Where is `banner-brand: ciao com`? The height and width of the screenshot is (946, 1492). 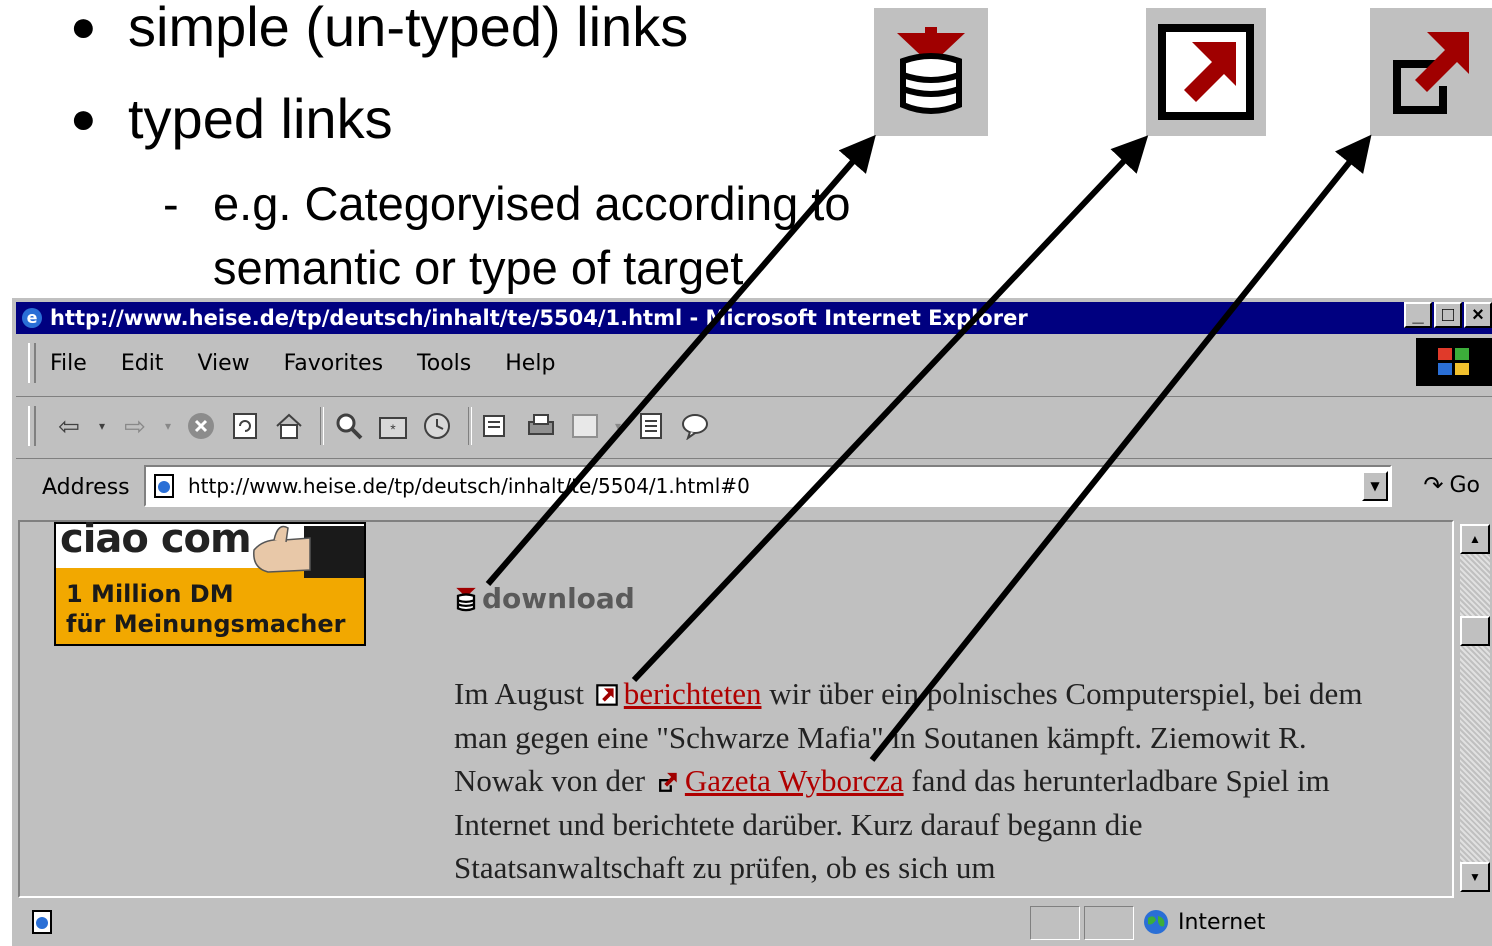 banner-brand: ciao com is located at coordinates (156, 541).